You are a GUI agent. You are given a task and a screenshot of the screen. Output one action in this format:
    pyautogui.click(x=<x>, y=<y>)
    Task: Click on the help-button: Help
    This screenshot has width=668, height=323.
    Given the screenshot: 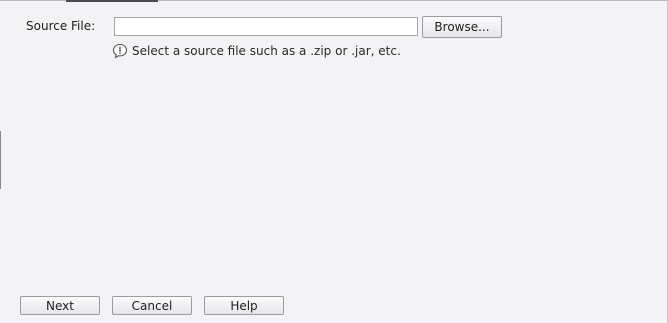 What is the action you would take?
    pyautogui.click(x=244, y=305)
    